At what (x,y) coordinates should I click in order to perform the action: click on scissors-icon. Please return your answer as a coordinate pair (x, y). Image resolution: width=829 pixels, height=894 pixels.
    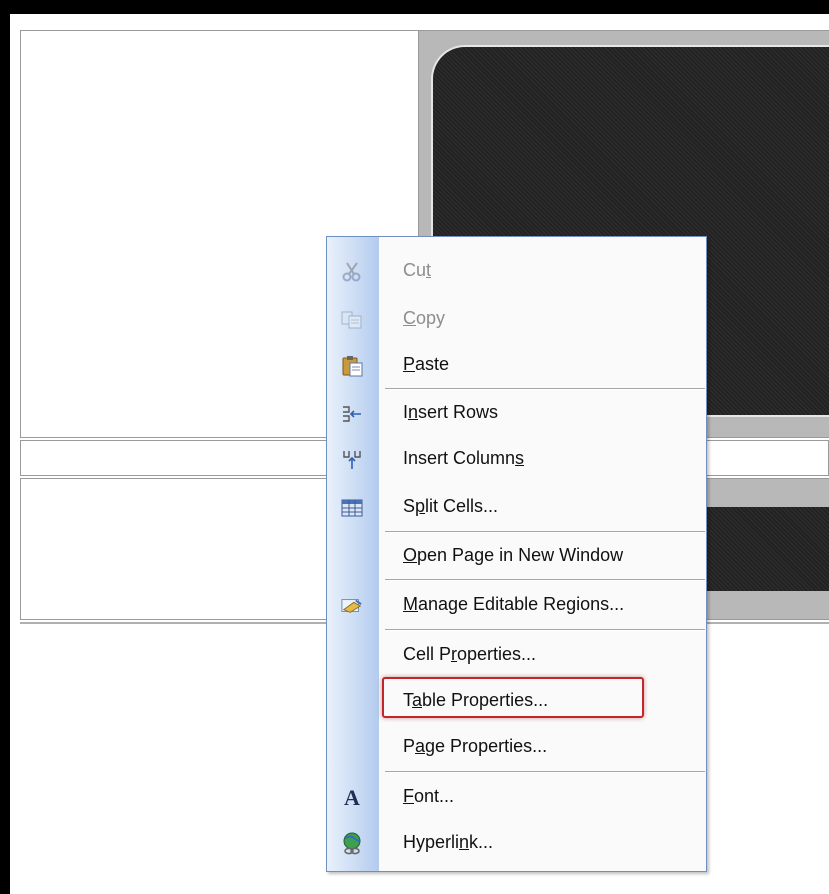
    Looking at the image, I should click on (352, 272).